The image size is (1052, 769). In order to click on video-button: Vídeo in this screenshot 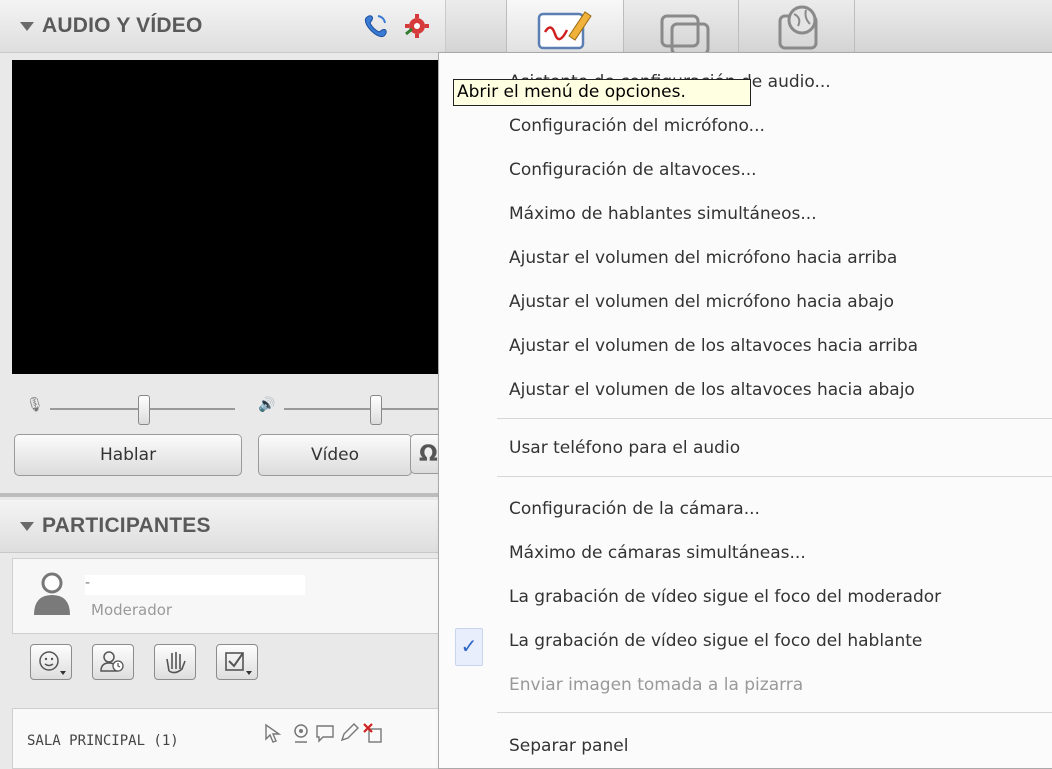, I will do `click(335, 455)`.